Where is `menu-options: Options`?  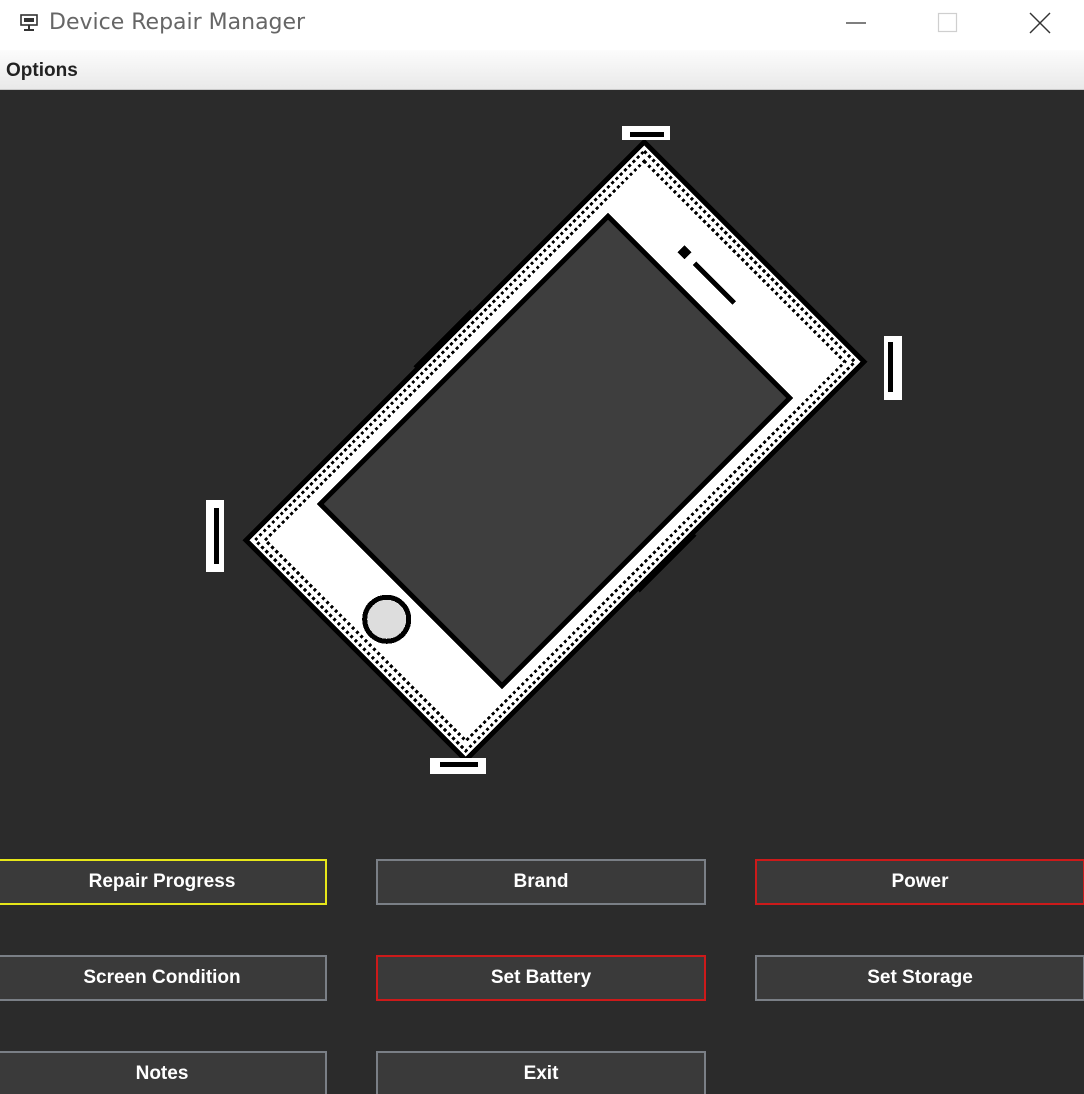
menu-options: Options is located at coordinates (42, 71).